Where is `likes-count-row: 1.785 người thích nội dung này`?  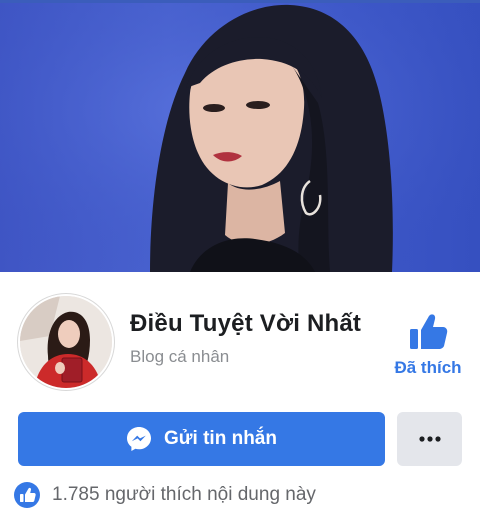 likes-count-row: 1.785 người thích nội dung này is located at coordinates (165, 495).